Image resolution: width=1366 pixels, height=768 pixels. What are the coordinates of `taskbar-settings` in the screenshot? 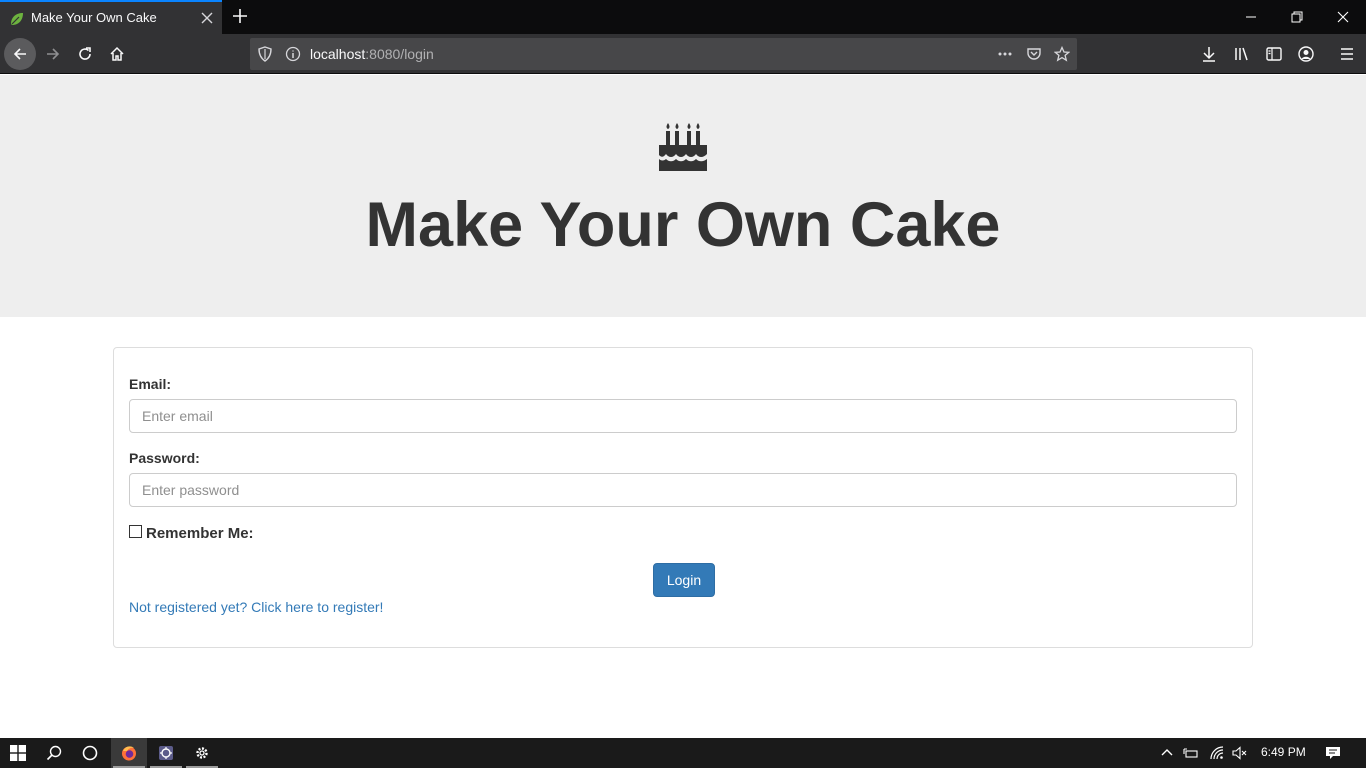 It's located at (202, 753).